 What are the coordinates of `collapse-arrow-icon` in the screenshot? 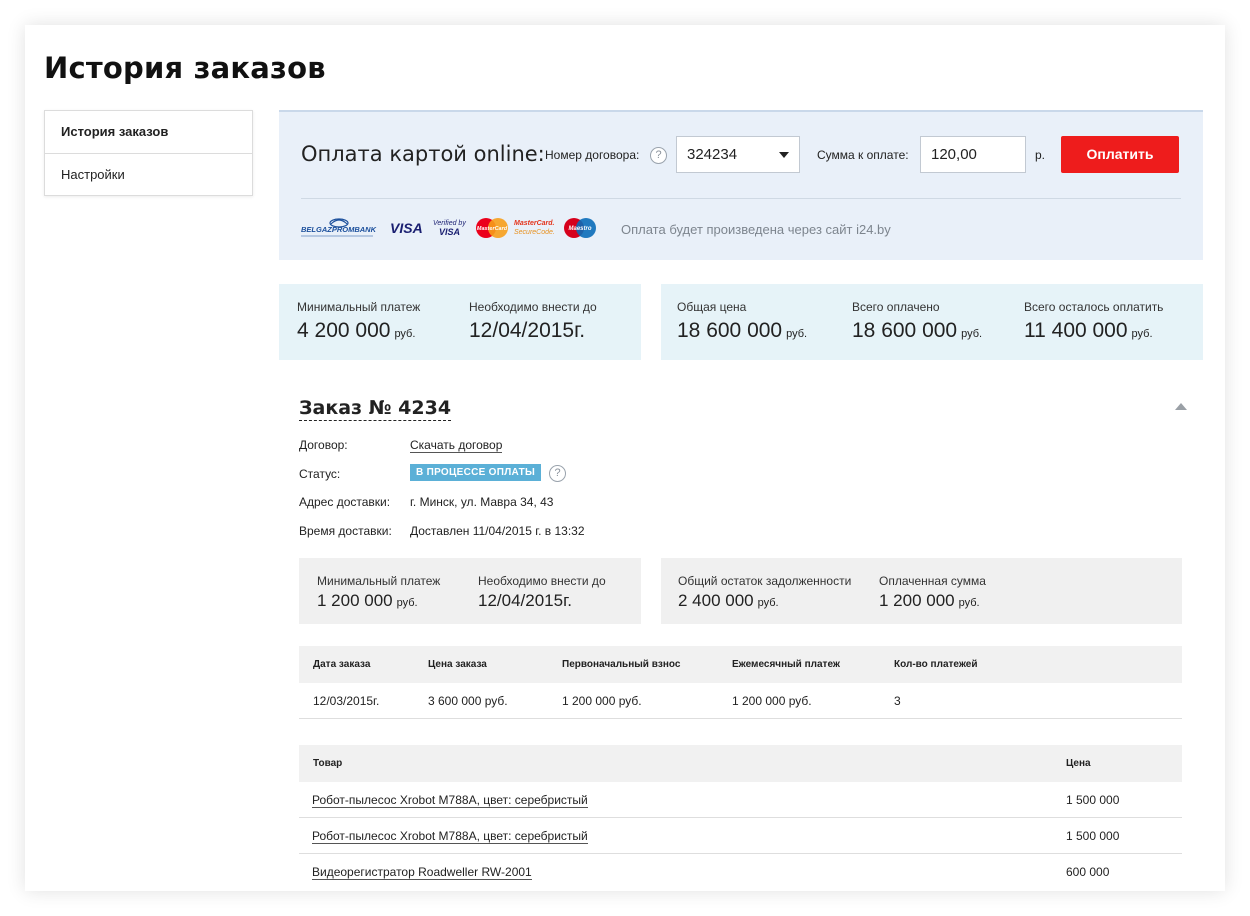 It's located at (1181, 406).